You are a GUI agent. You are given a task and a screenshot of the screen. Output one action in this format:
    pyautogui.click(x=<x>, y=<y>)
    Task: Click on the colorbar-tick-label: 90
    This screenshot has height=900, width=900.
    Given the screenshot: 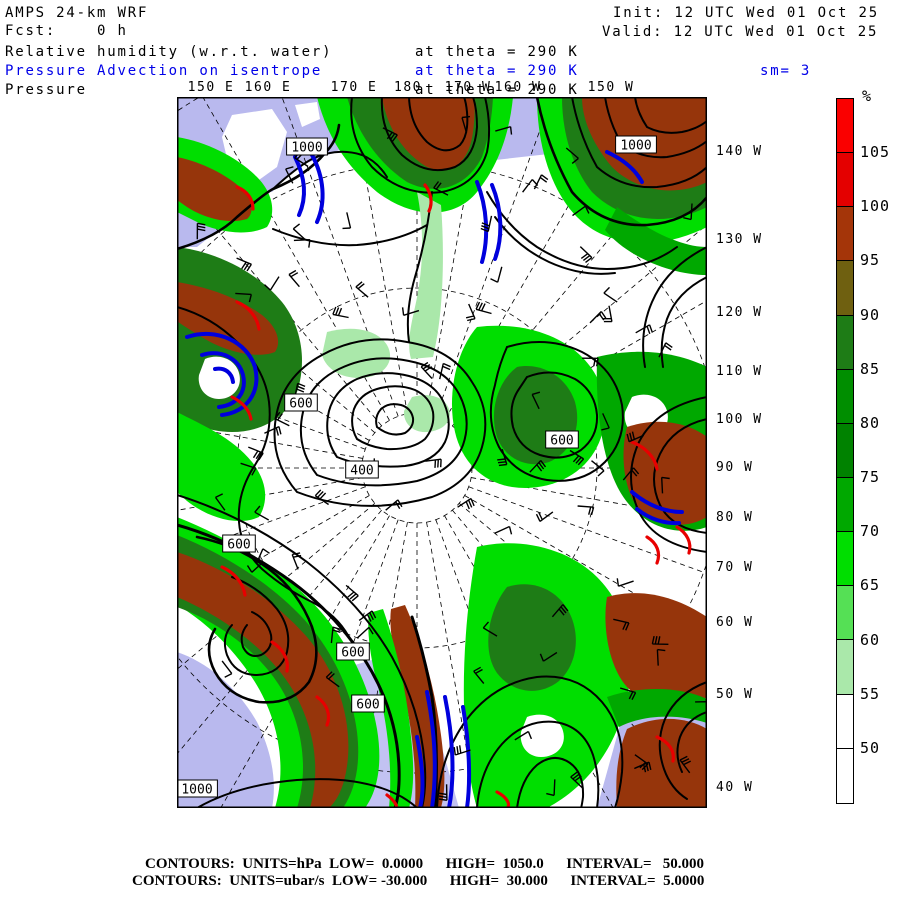 What is the action you would take?
    pyautogui.click(x=870, y=314)
    